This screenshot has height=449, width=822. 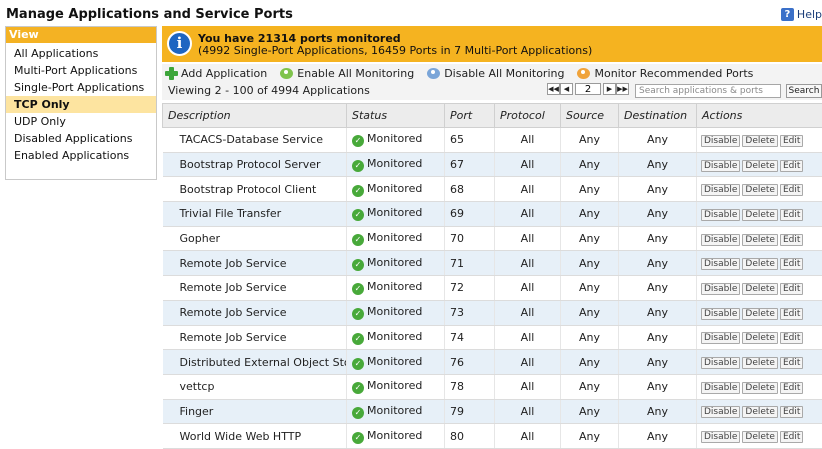 What do you see at coordinates (469, 387) in the screenshot?
I see `cell-port: 78` at bounding box center [469, 387].